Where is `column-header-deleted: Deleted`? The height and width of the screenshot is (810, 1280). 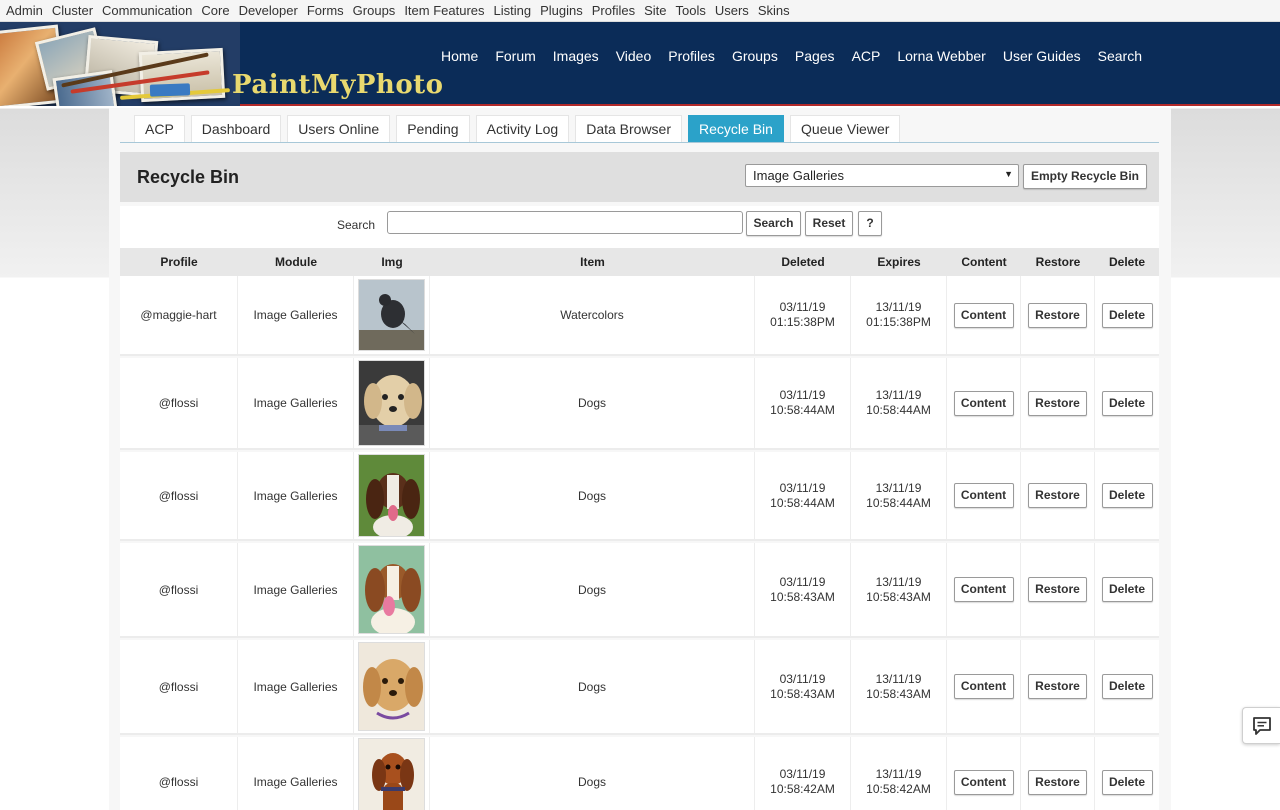
column-header-deleted: Deleted is located at coordinates (803, 262).